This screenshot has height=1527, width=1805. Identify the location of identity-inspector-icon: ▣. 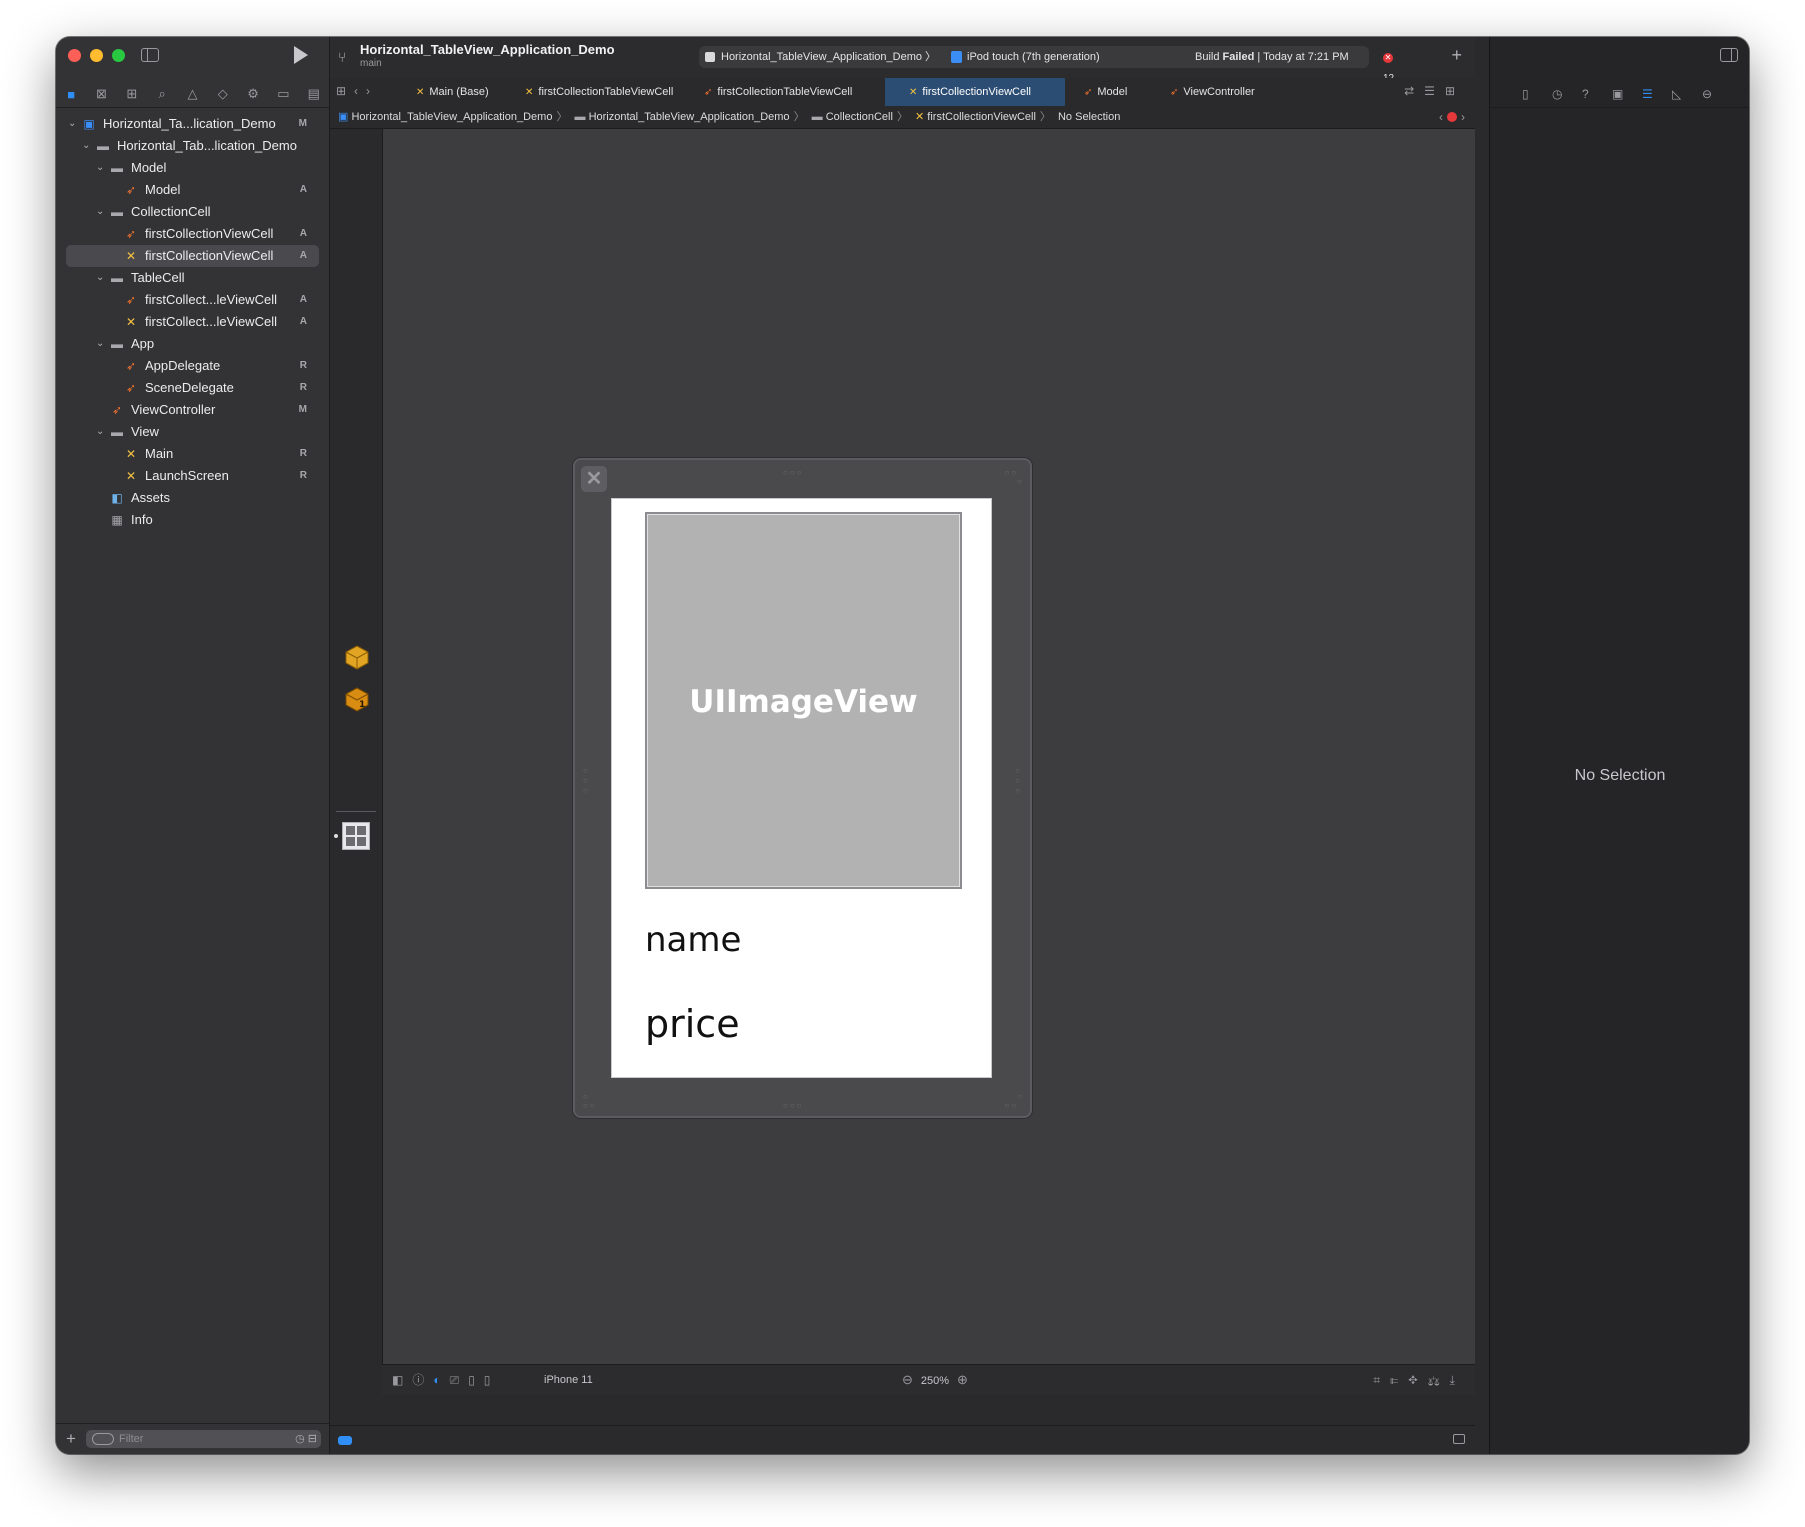
(1617, 94).